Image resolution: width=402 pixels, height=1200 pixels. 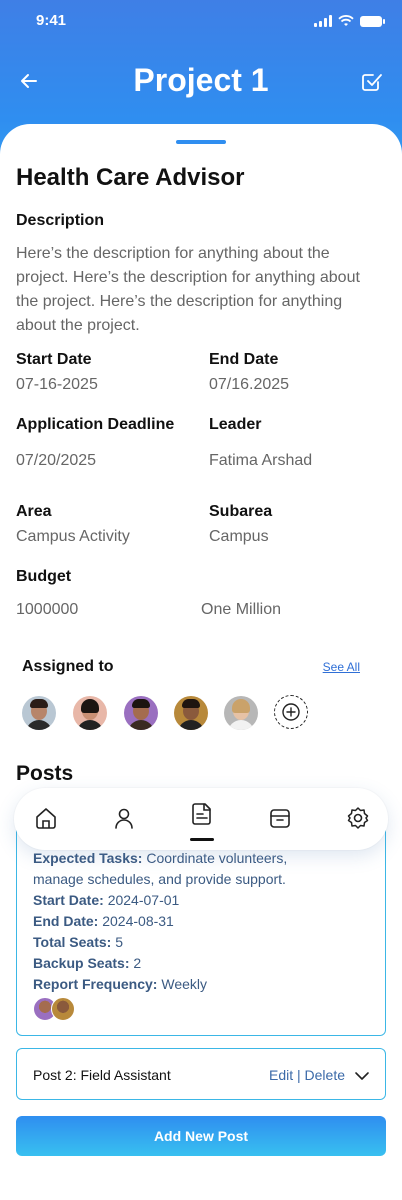 What do you see at coordinates (95, 424) in the screenshot?
I see `deadline-label: Application Deadline` at bounding box center [95, 424].